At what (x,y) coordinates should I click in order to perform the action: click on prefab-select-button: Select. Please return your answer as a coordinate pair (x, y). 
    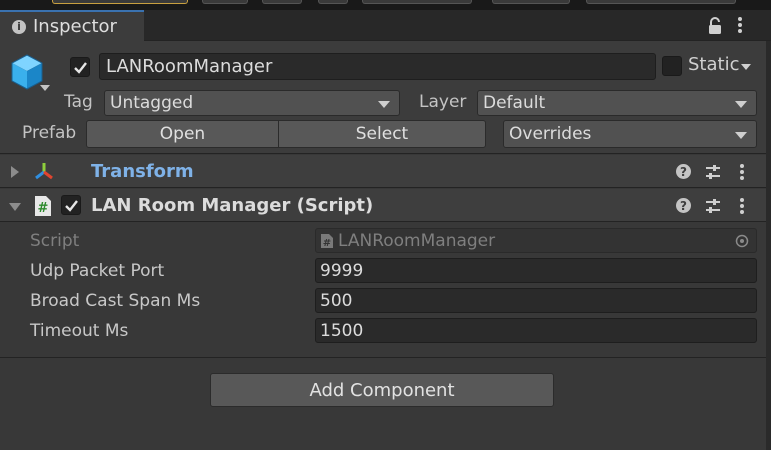
    Looking at the image, I should click on (382, 134).